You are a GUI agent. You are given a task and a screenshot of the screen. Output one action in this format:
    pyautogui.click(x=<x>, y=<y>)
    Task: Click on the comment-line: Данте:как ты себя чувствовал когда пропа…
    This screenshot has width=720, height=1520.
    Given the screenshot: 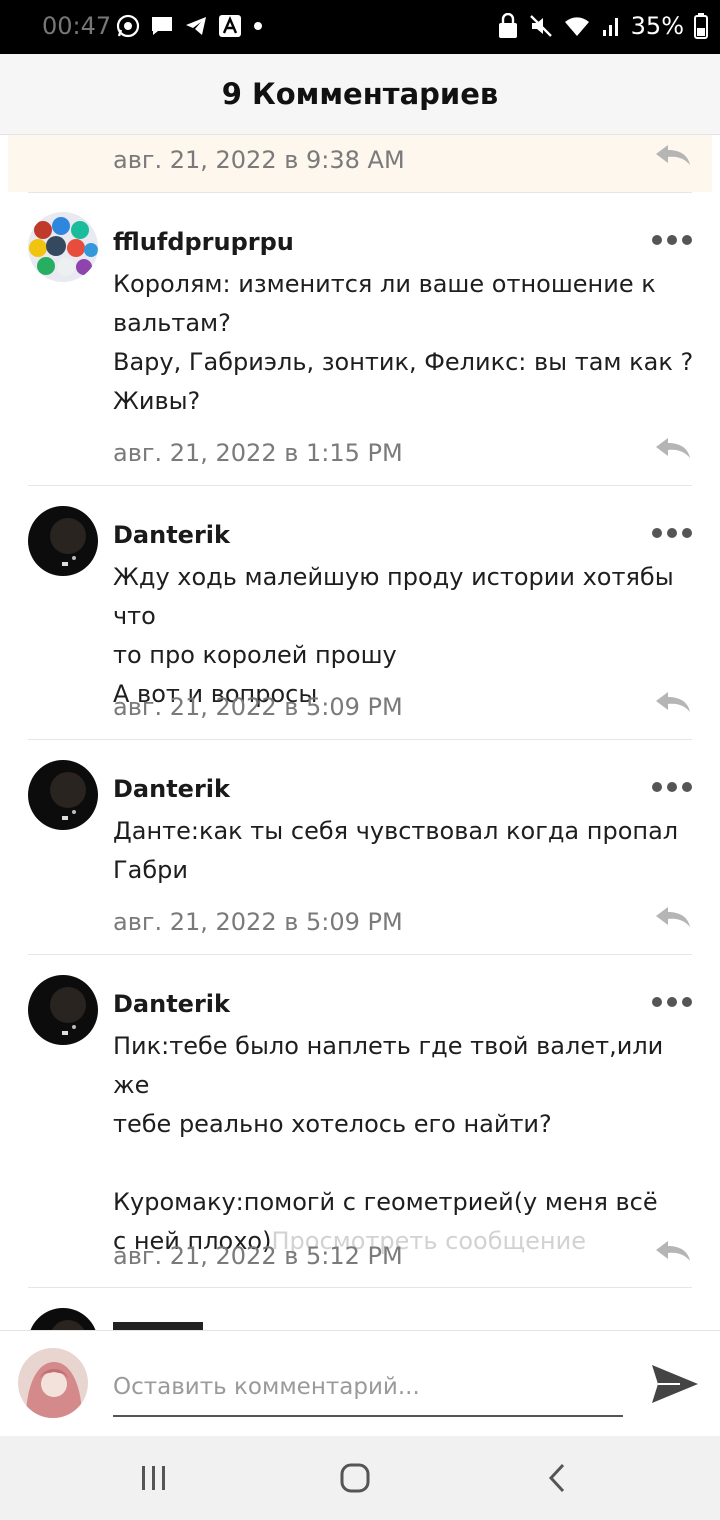 What is the action you would take?
    pyautogui.click(x=396, y=831)
    